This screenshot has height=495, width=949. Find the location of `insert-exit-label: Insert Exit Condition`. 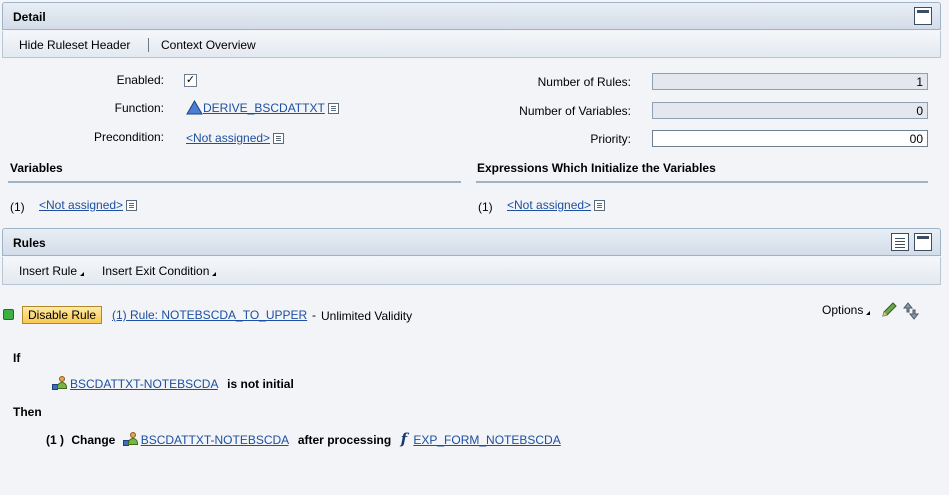

insert-exit-label: Insert Exit Condition is located at coordinates (156, 271).